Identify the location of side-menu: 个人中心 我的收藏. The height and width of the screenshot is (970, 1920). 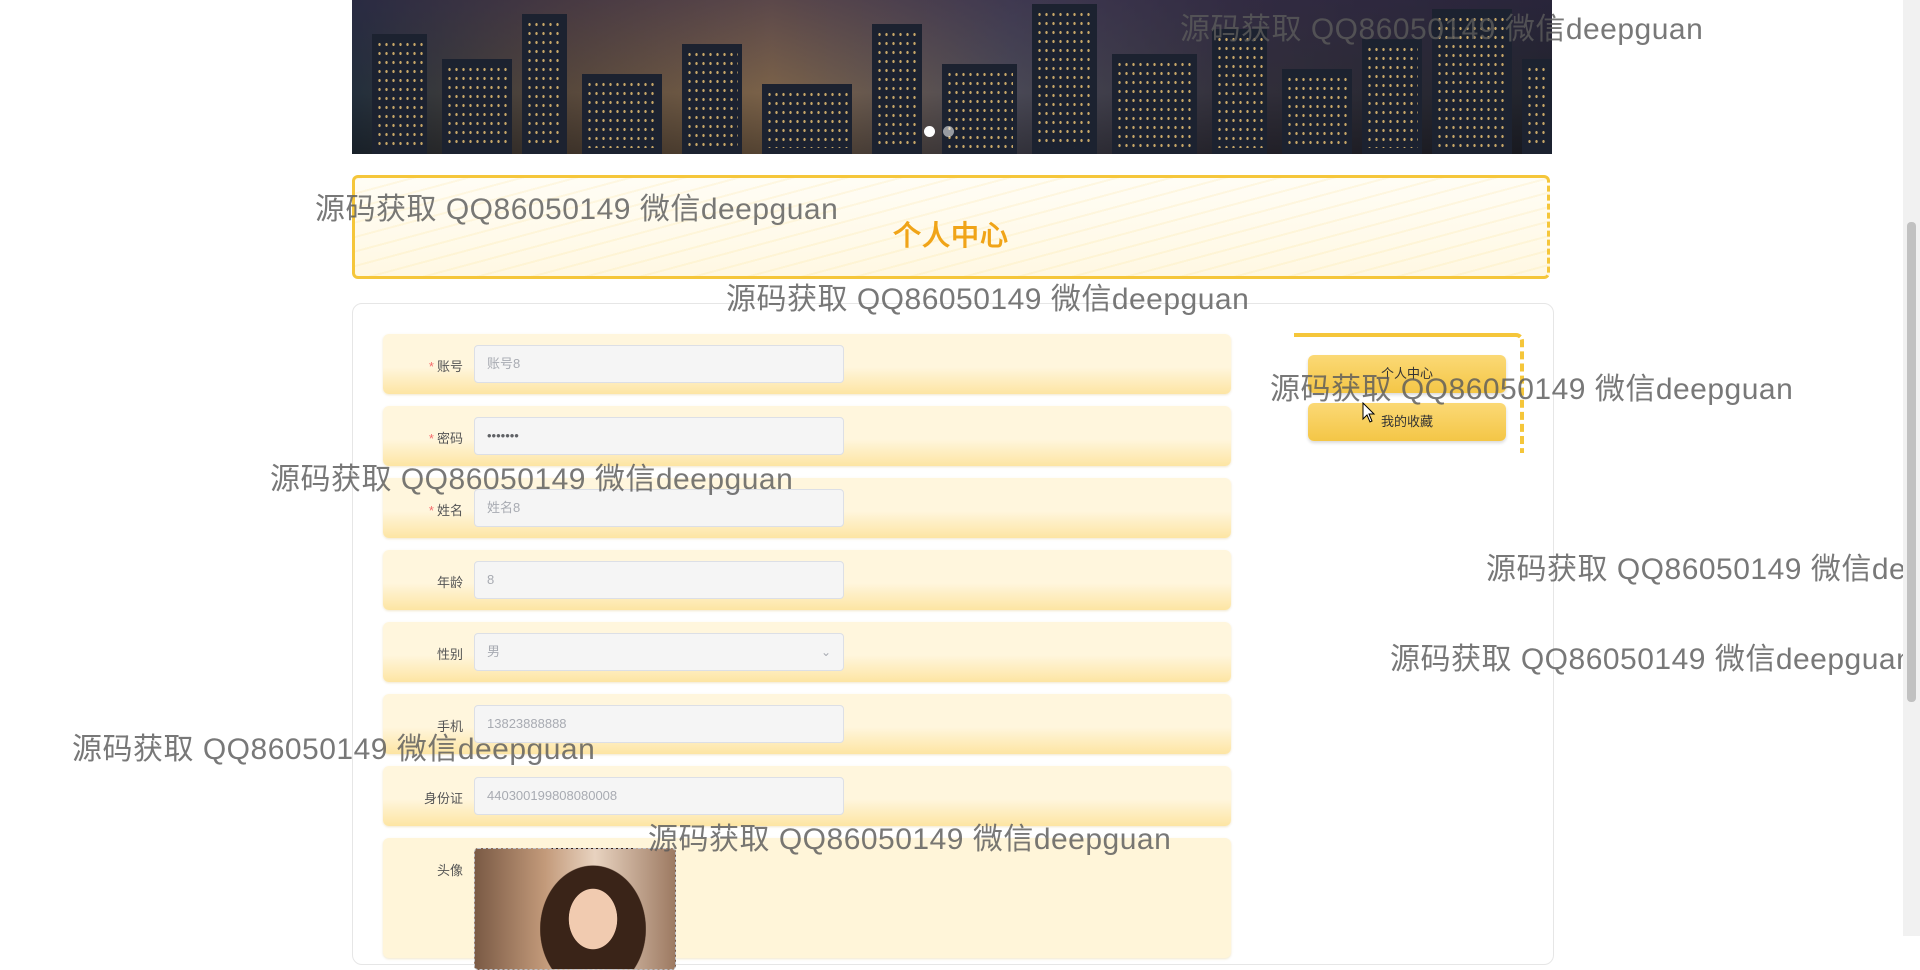
(1409, 393).